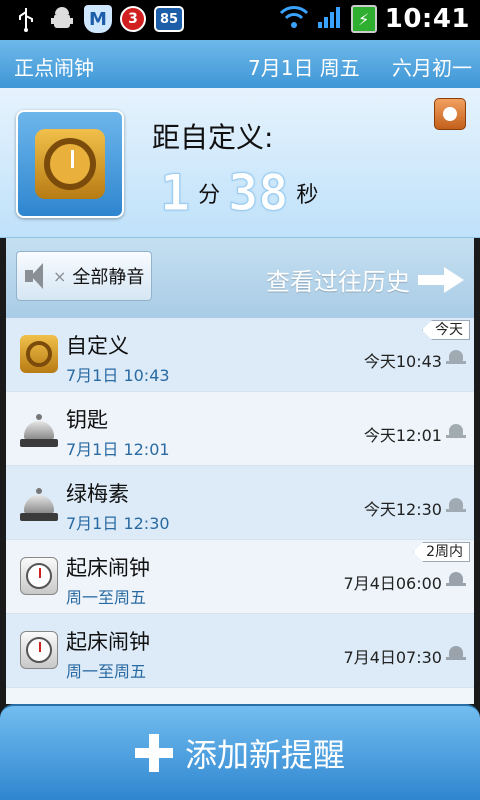 This screenshot has width=480, height=800. What do you see at coordinates (133, 19) in the screenshot?
I see `notification-badge: 3` at bounding box center [133, 19].